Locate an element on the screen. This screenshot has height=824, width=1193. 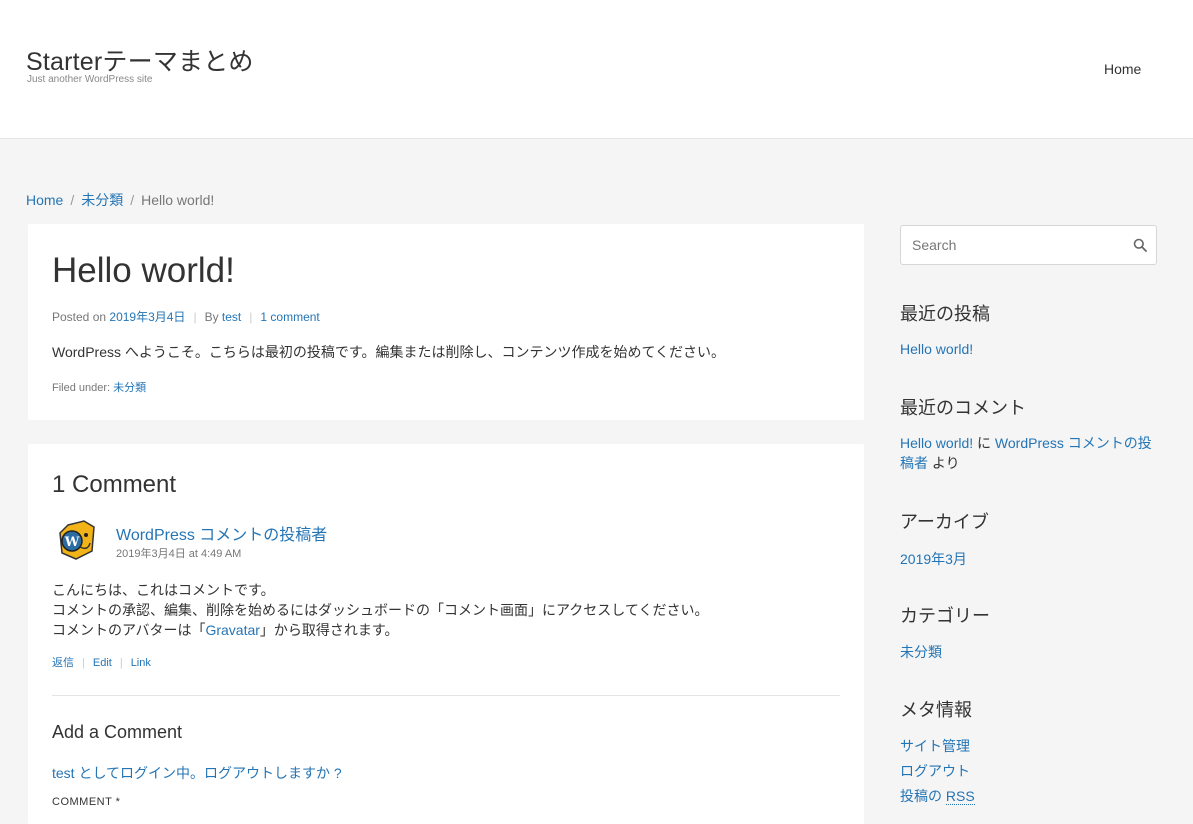
breadcrumb: Home / 未分類 / Hello world! is located at coordinates (120, 200).